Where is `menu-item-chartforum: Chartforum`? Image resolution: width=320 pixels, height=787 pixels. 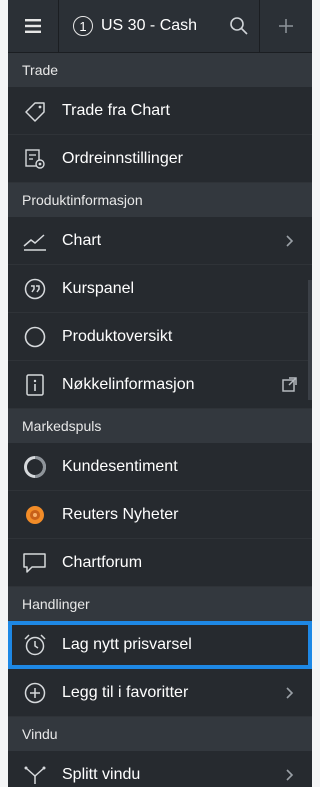 menu-item-chartforum: Chartforum is located at coordinates (160, 563).